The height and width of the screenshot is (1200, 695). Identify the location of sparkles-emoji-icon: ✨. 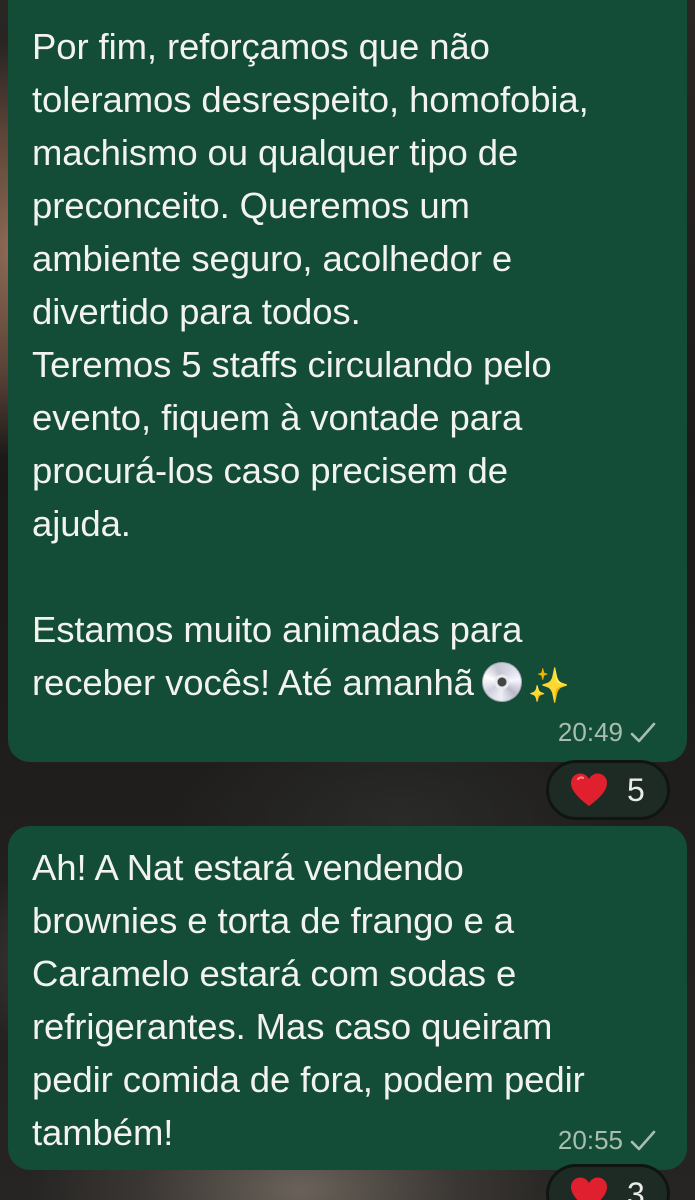
(549, 686).